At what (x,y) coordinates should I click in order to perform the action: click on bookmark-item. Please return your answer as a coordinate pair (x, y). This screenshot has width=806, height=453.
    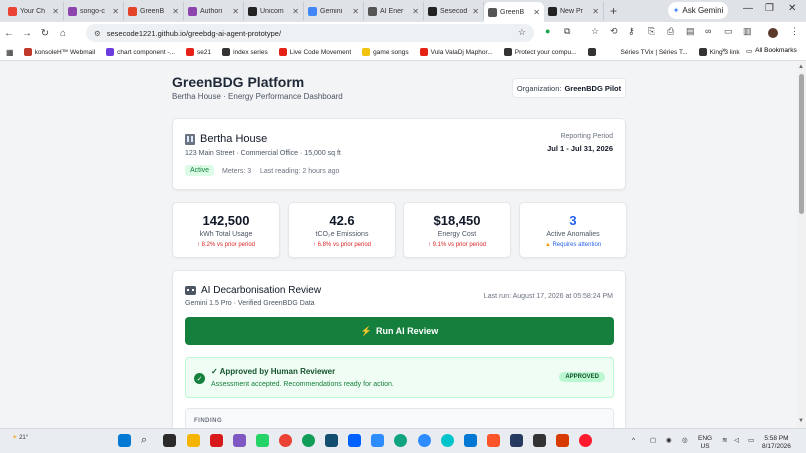
    Looking at the image, I should click on (593, 52).